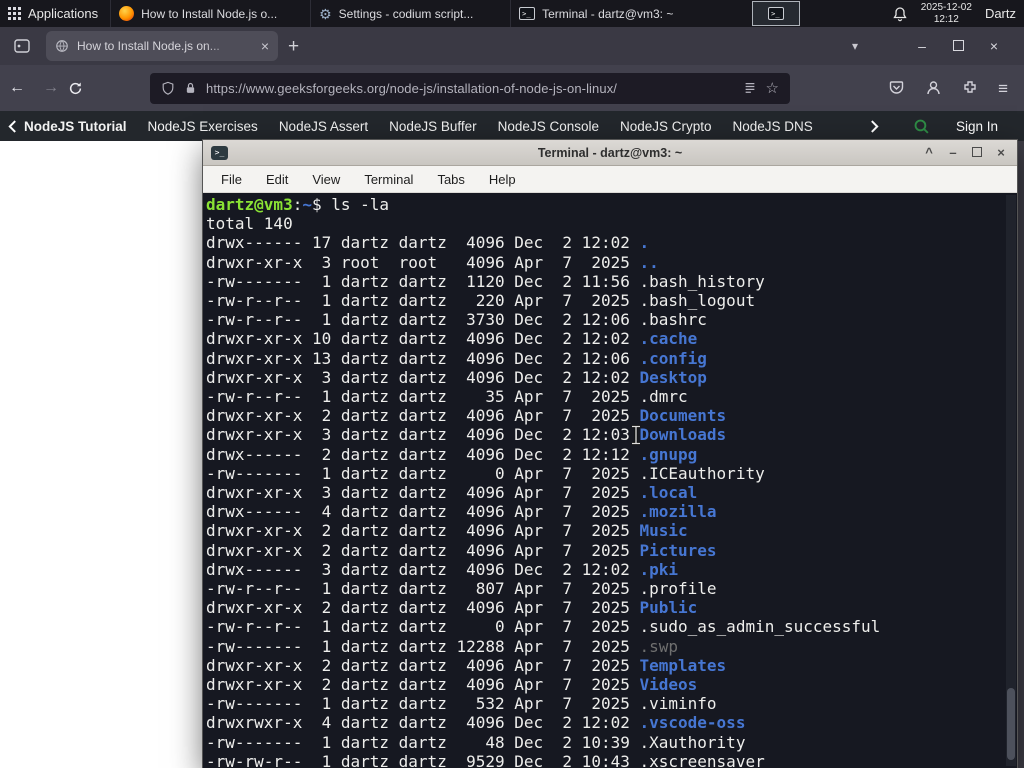  I want to click on lock-icon, so click(190, 88).